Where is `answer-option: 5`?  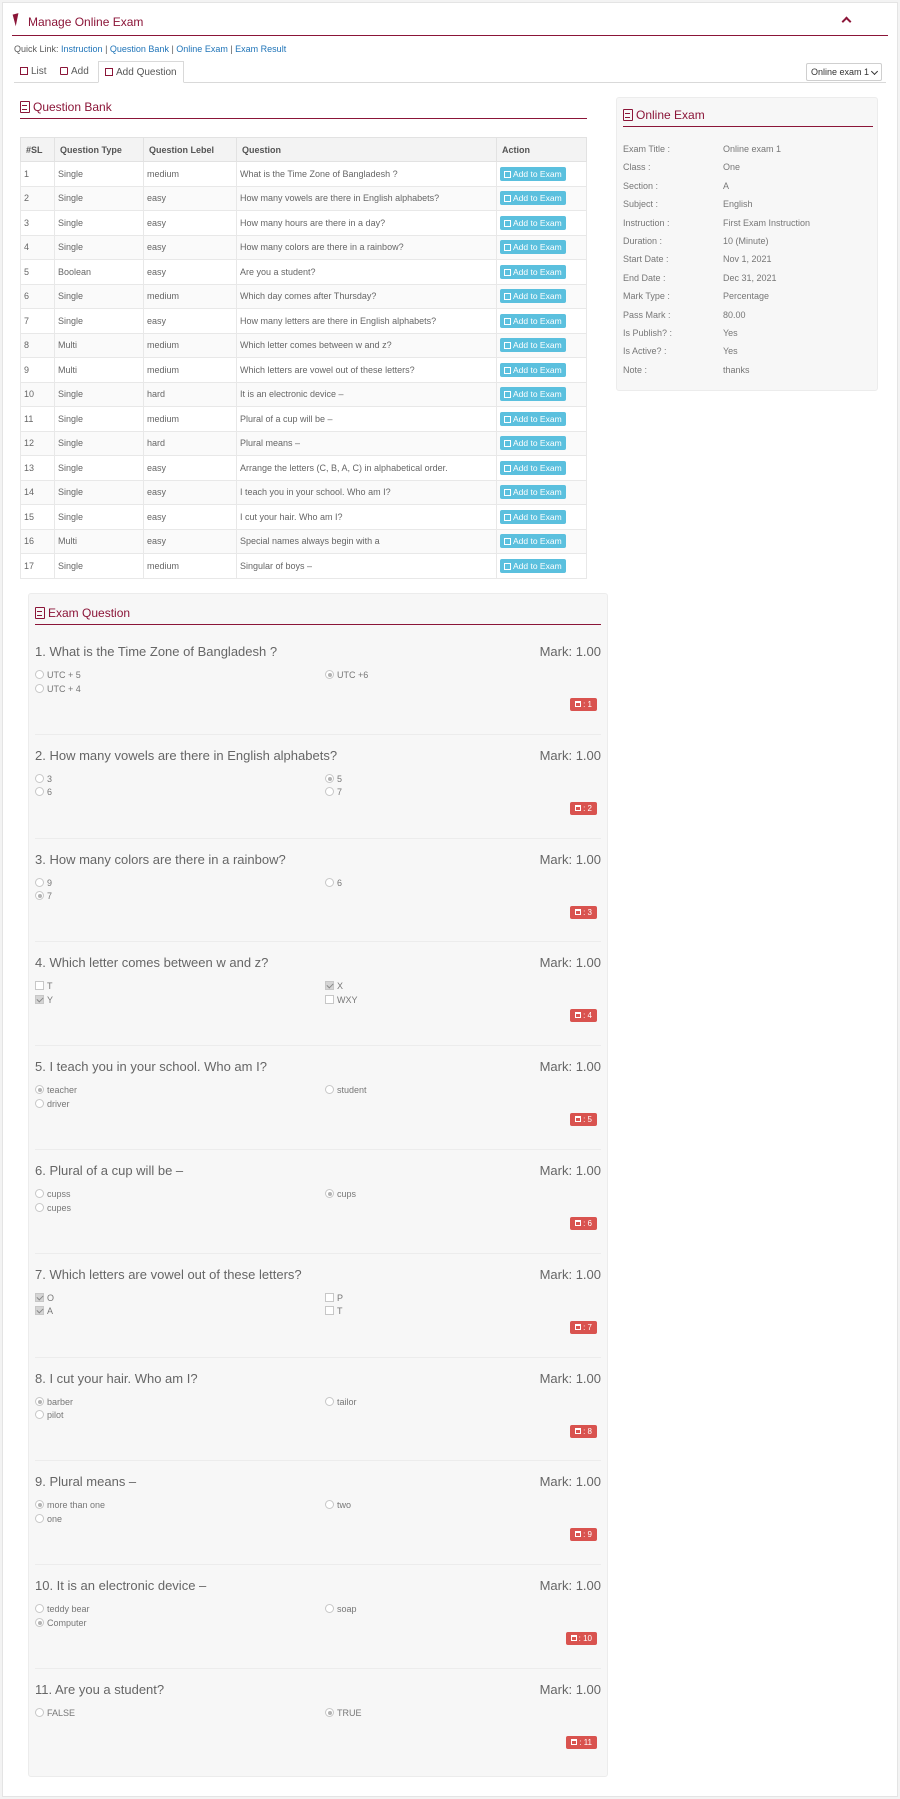
answer-option: 5 is located at coordinates (333, 778).